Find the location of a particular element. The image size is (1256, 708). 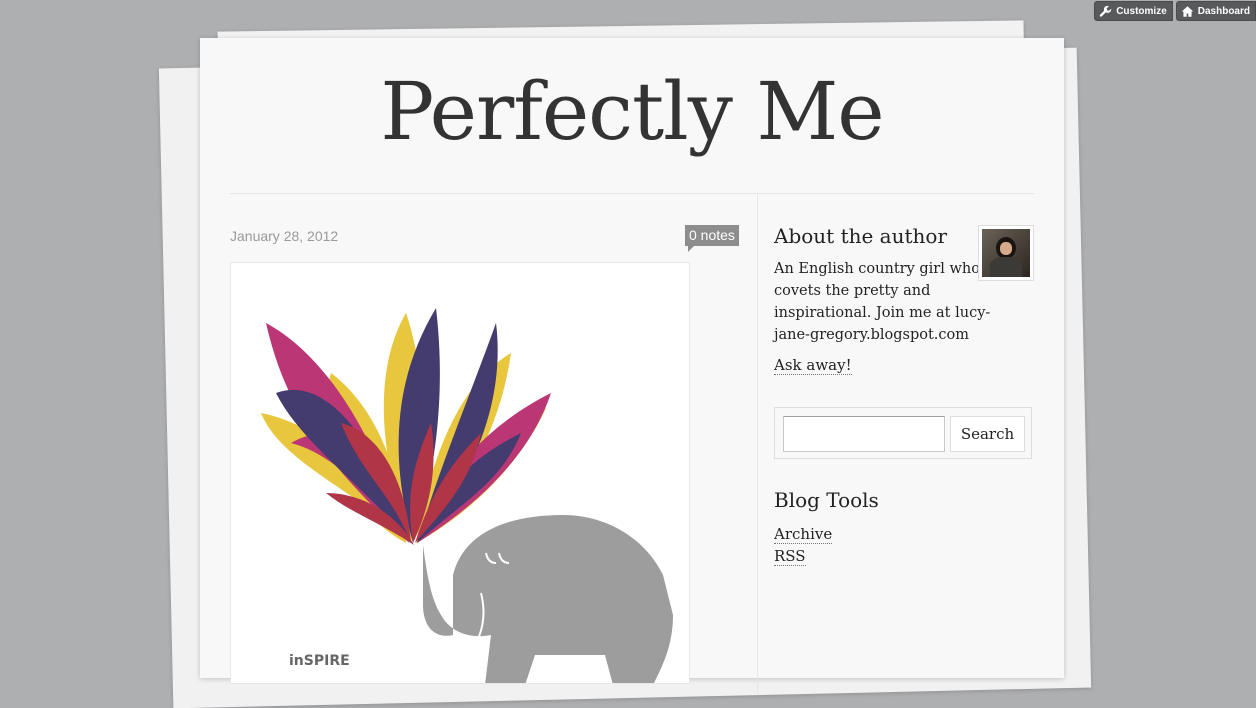

blog-tools-title: Blog Tools is located at coordinates (826, 500).